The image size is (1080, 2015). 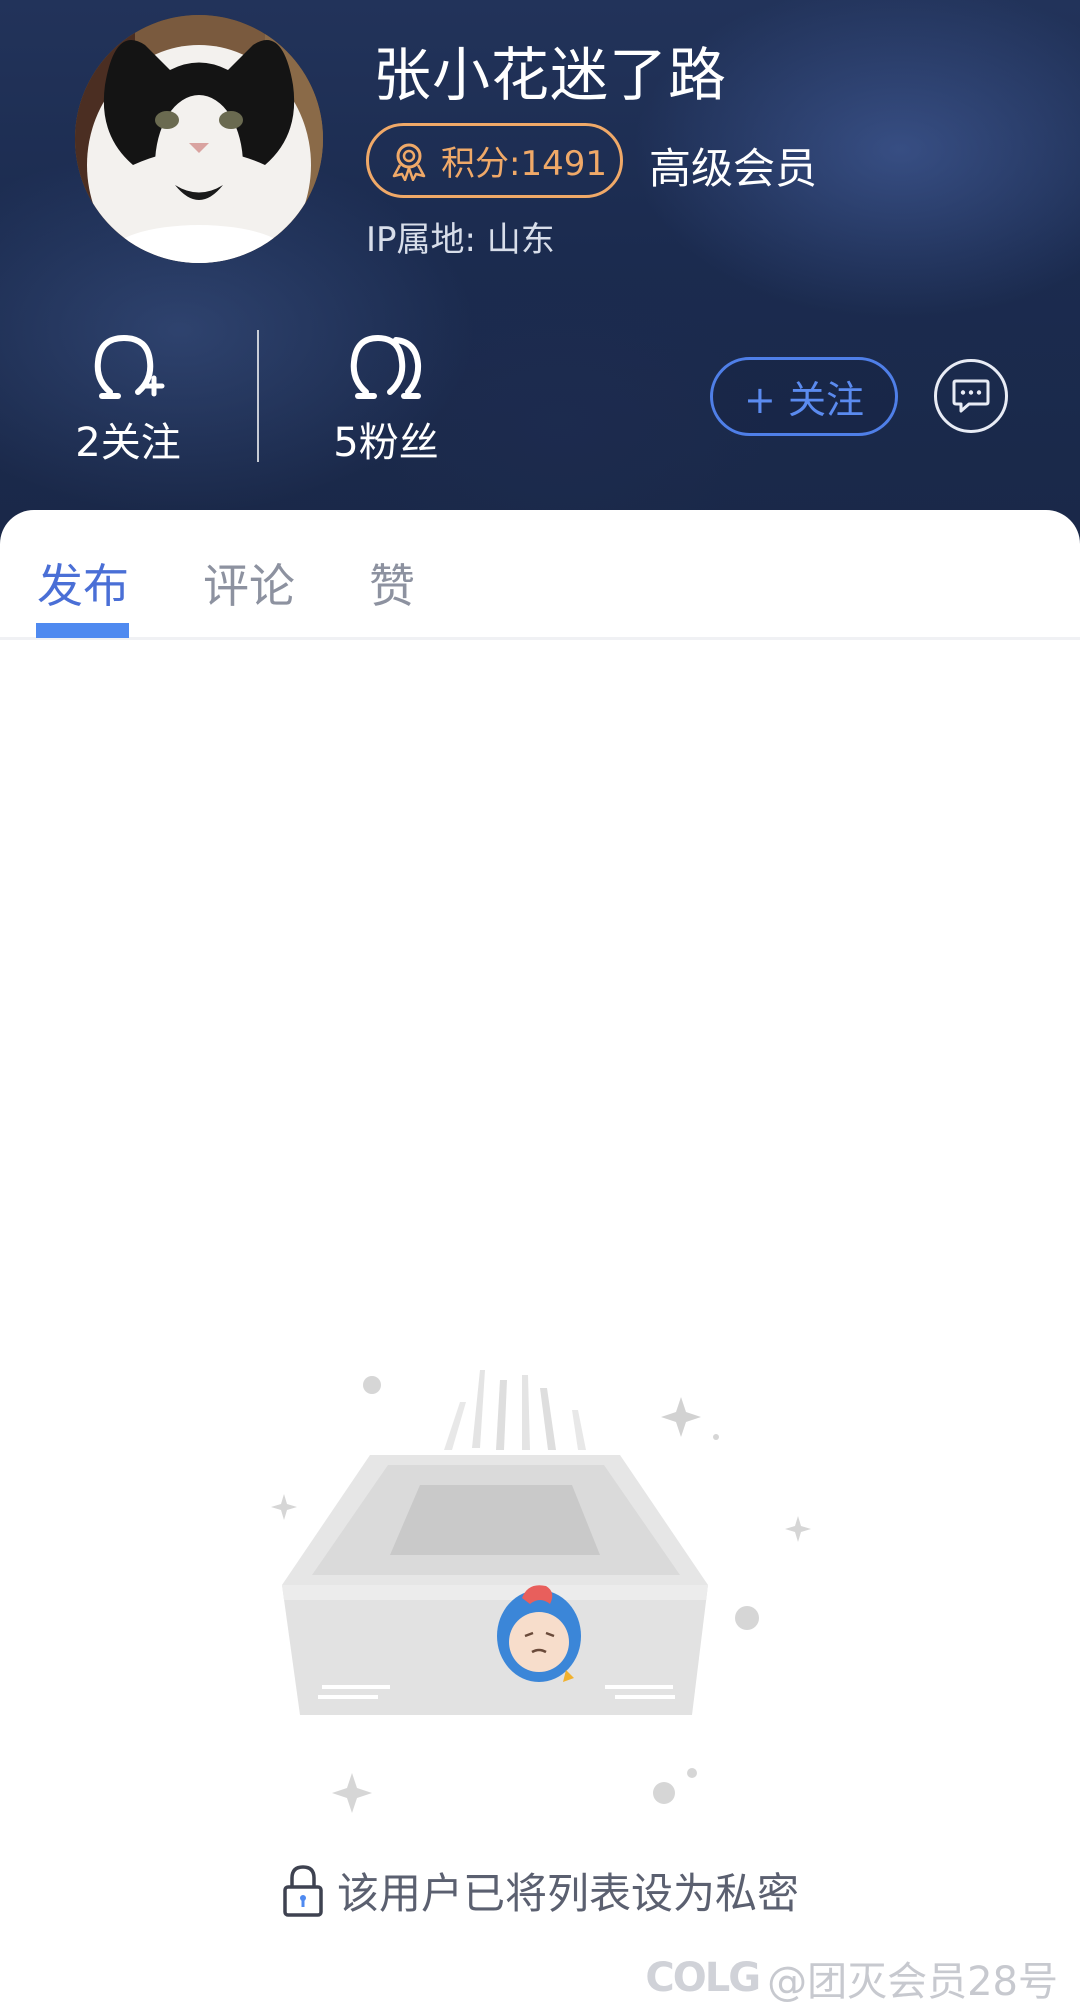 I want to click on member-level: 高级会员, so click(x=733, y=168).